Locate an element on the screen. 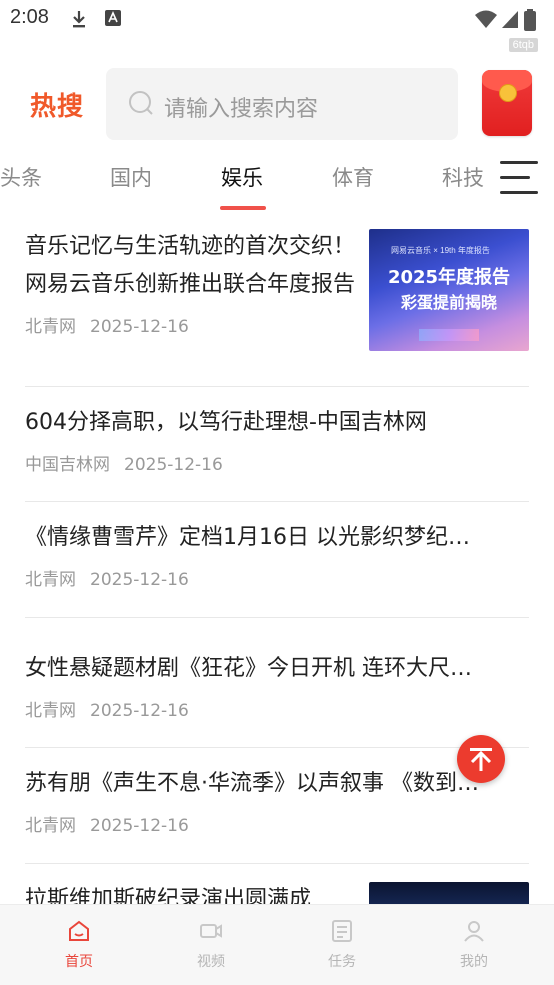 The image size is (554, 985). tab-headline: 头条 is located at coordinates (21, 177).